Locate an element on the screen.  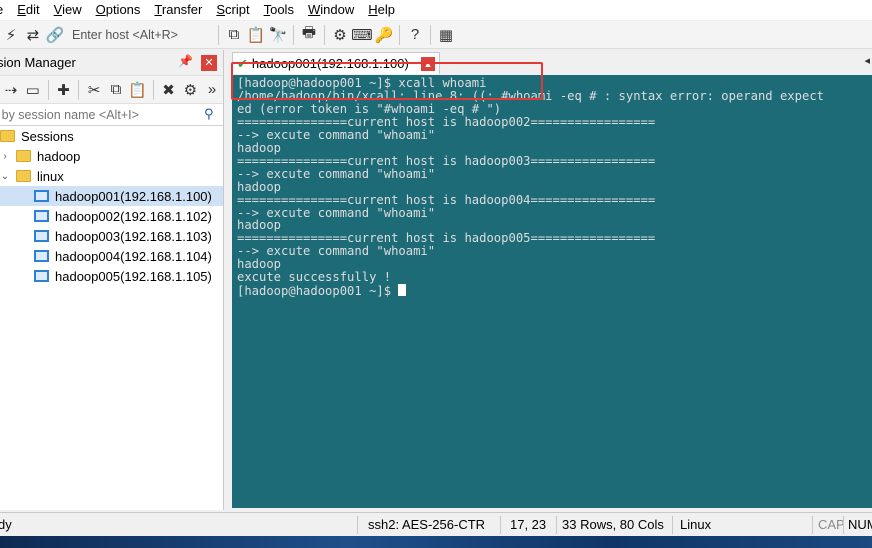
tree-item-hadoop: › hadoop is located at coordinates (111, 156).